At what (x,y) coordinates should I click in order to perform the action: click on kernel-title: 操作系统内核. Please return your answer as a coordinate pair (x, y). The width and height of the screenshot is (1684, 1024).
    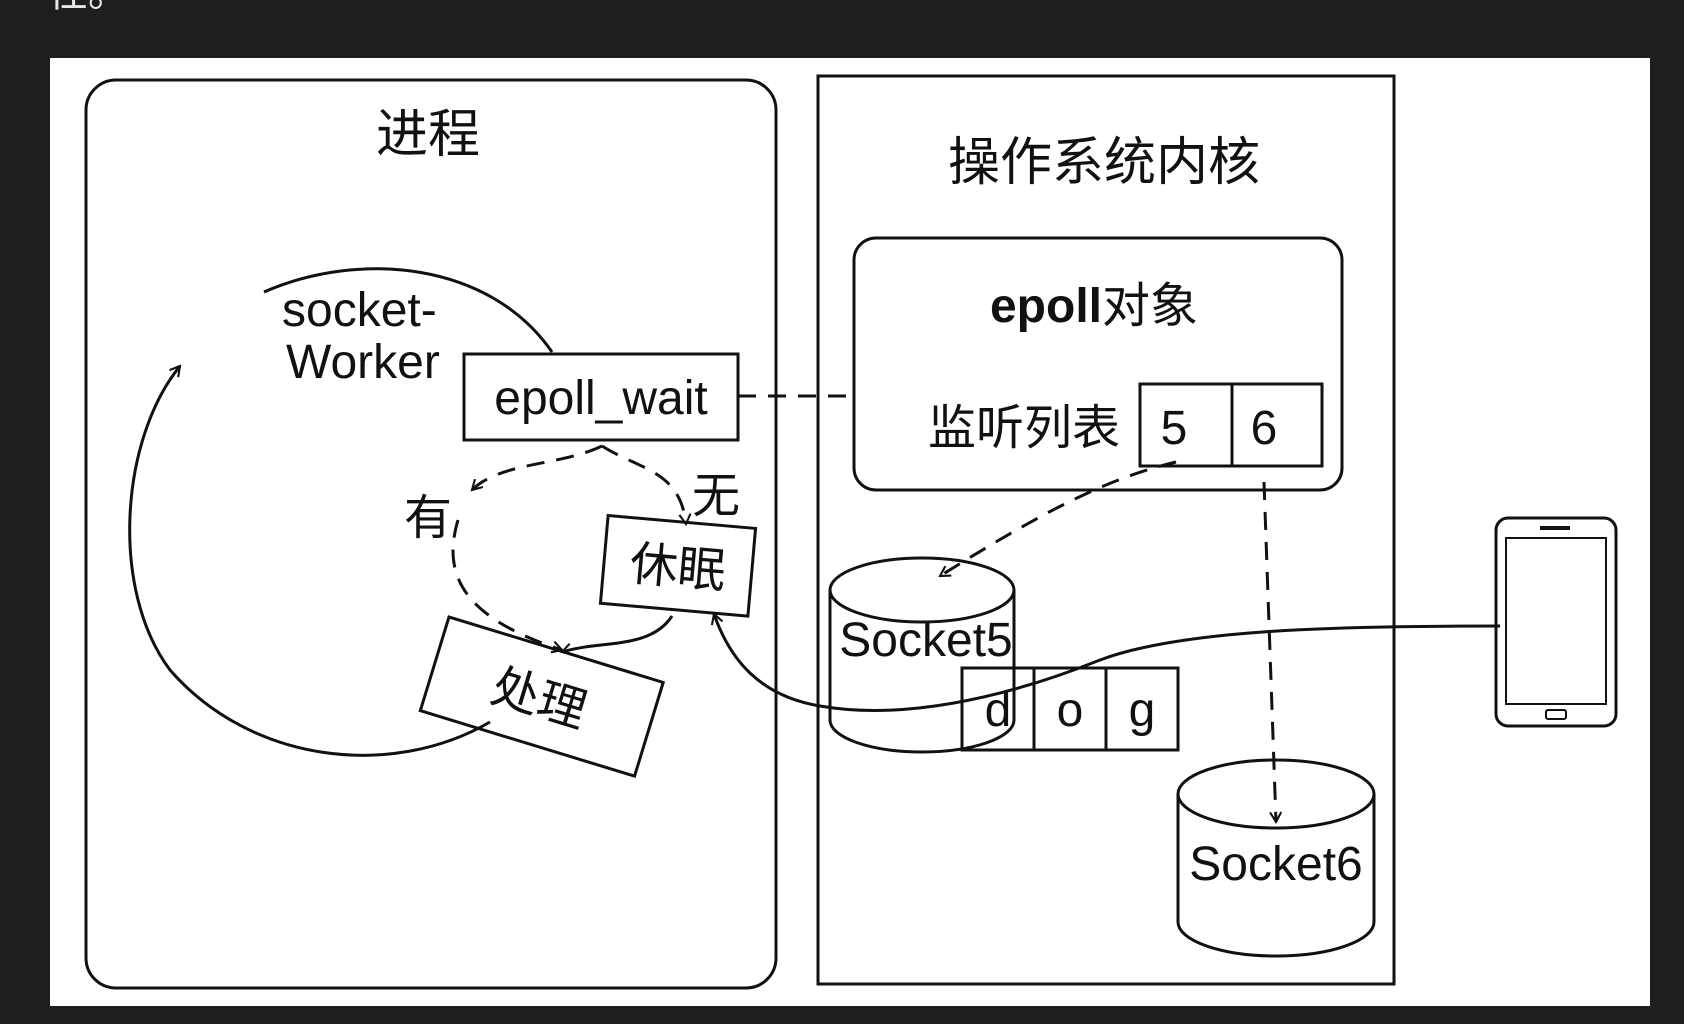
    Looking at the image, I should click on (1104, 163).